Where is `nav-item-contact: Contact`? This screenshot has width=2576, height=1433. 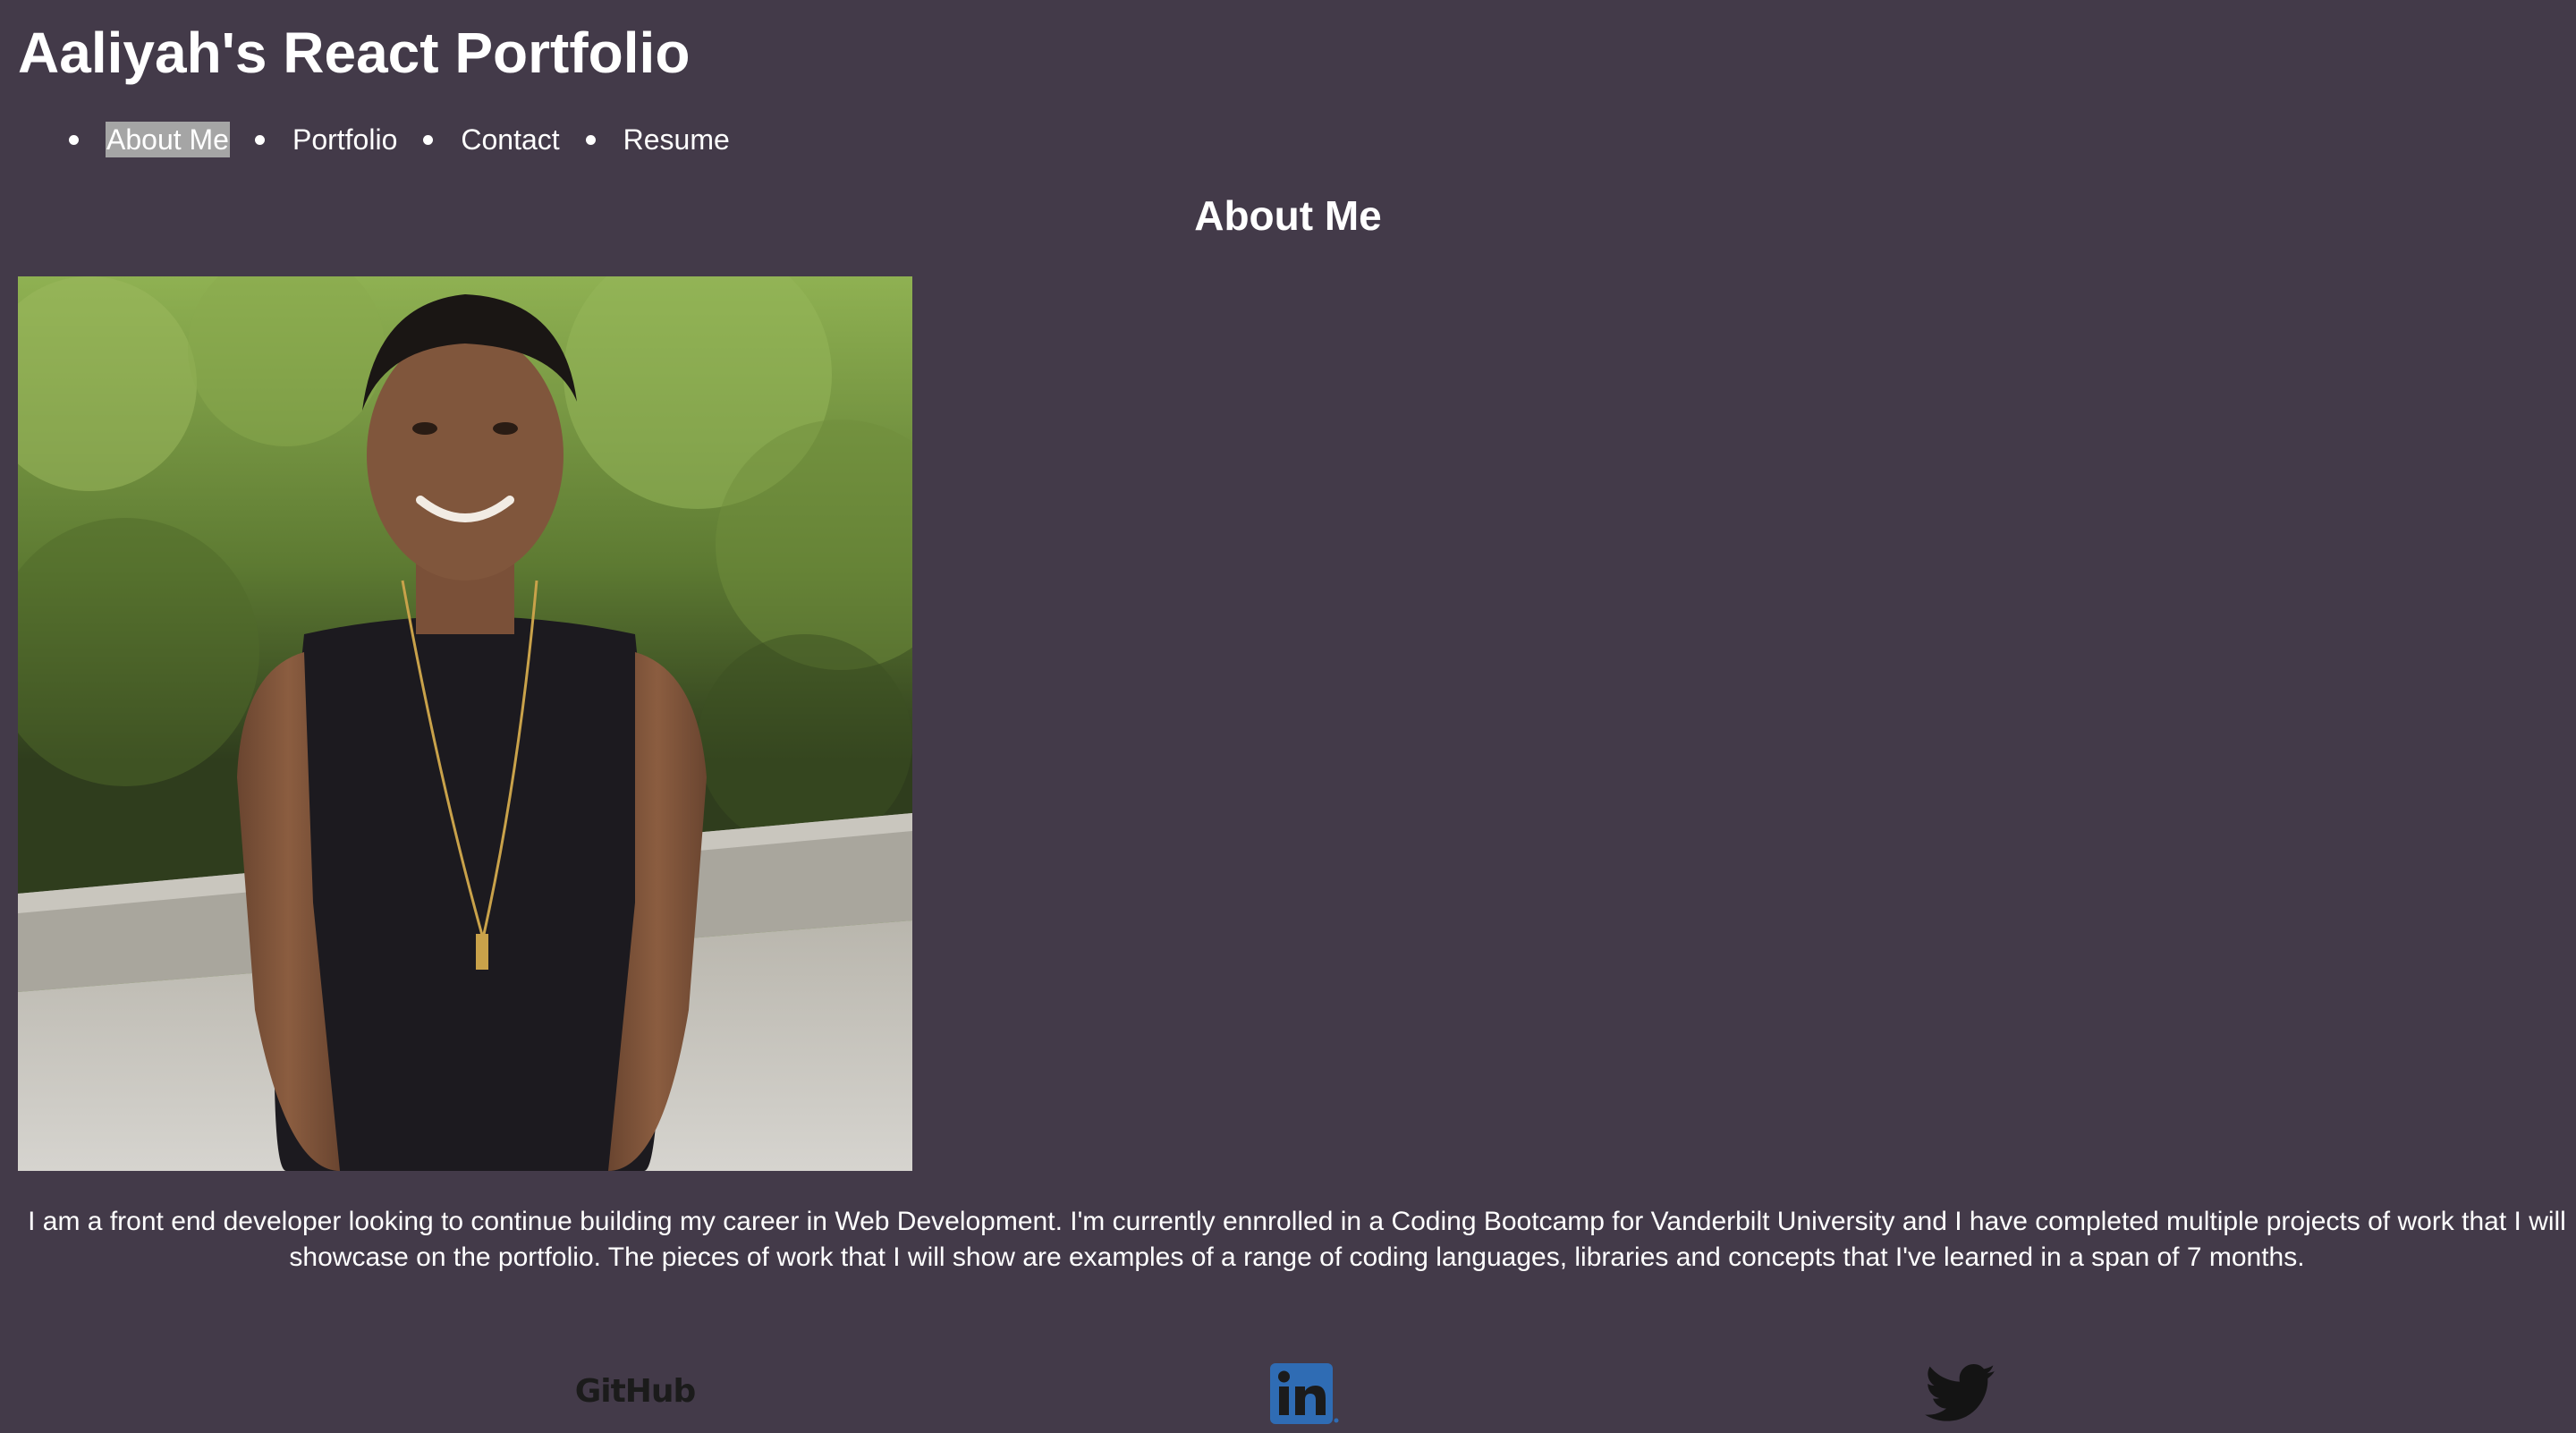
nav-item-contact: Contact is located at coordinates (479, 139).